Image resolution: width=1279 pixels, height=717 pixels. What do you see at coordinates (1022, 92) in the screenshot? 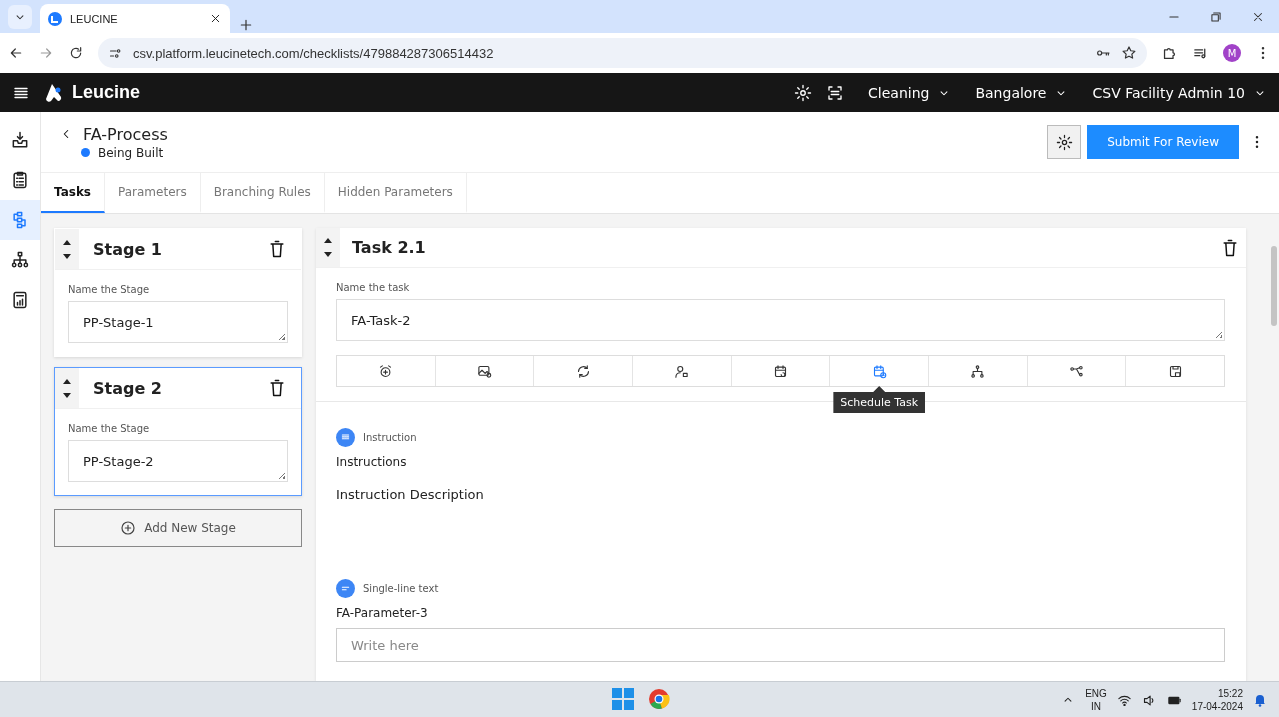
I see `header-dropdown: Bangalore` at bounding box center [1022, 92].